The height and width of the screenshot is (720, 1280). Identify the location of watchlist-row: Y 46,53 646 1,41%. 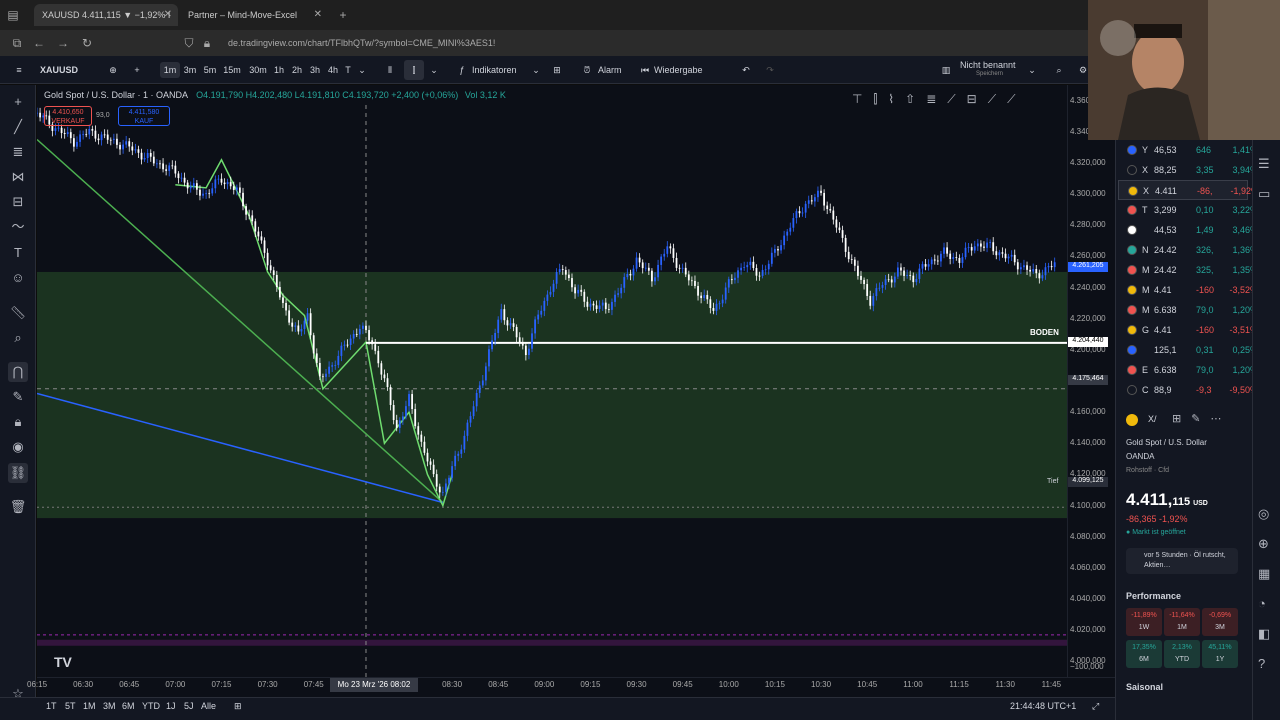
(1188, 150).